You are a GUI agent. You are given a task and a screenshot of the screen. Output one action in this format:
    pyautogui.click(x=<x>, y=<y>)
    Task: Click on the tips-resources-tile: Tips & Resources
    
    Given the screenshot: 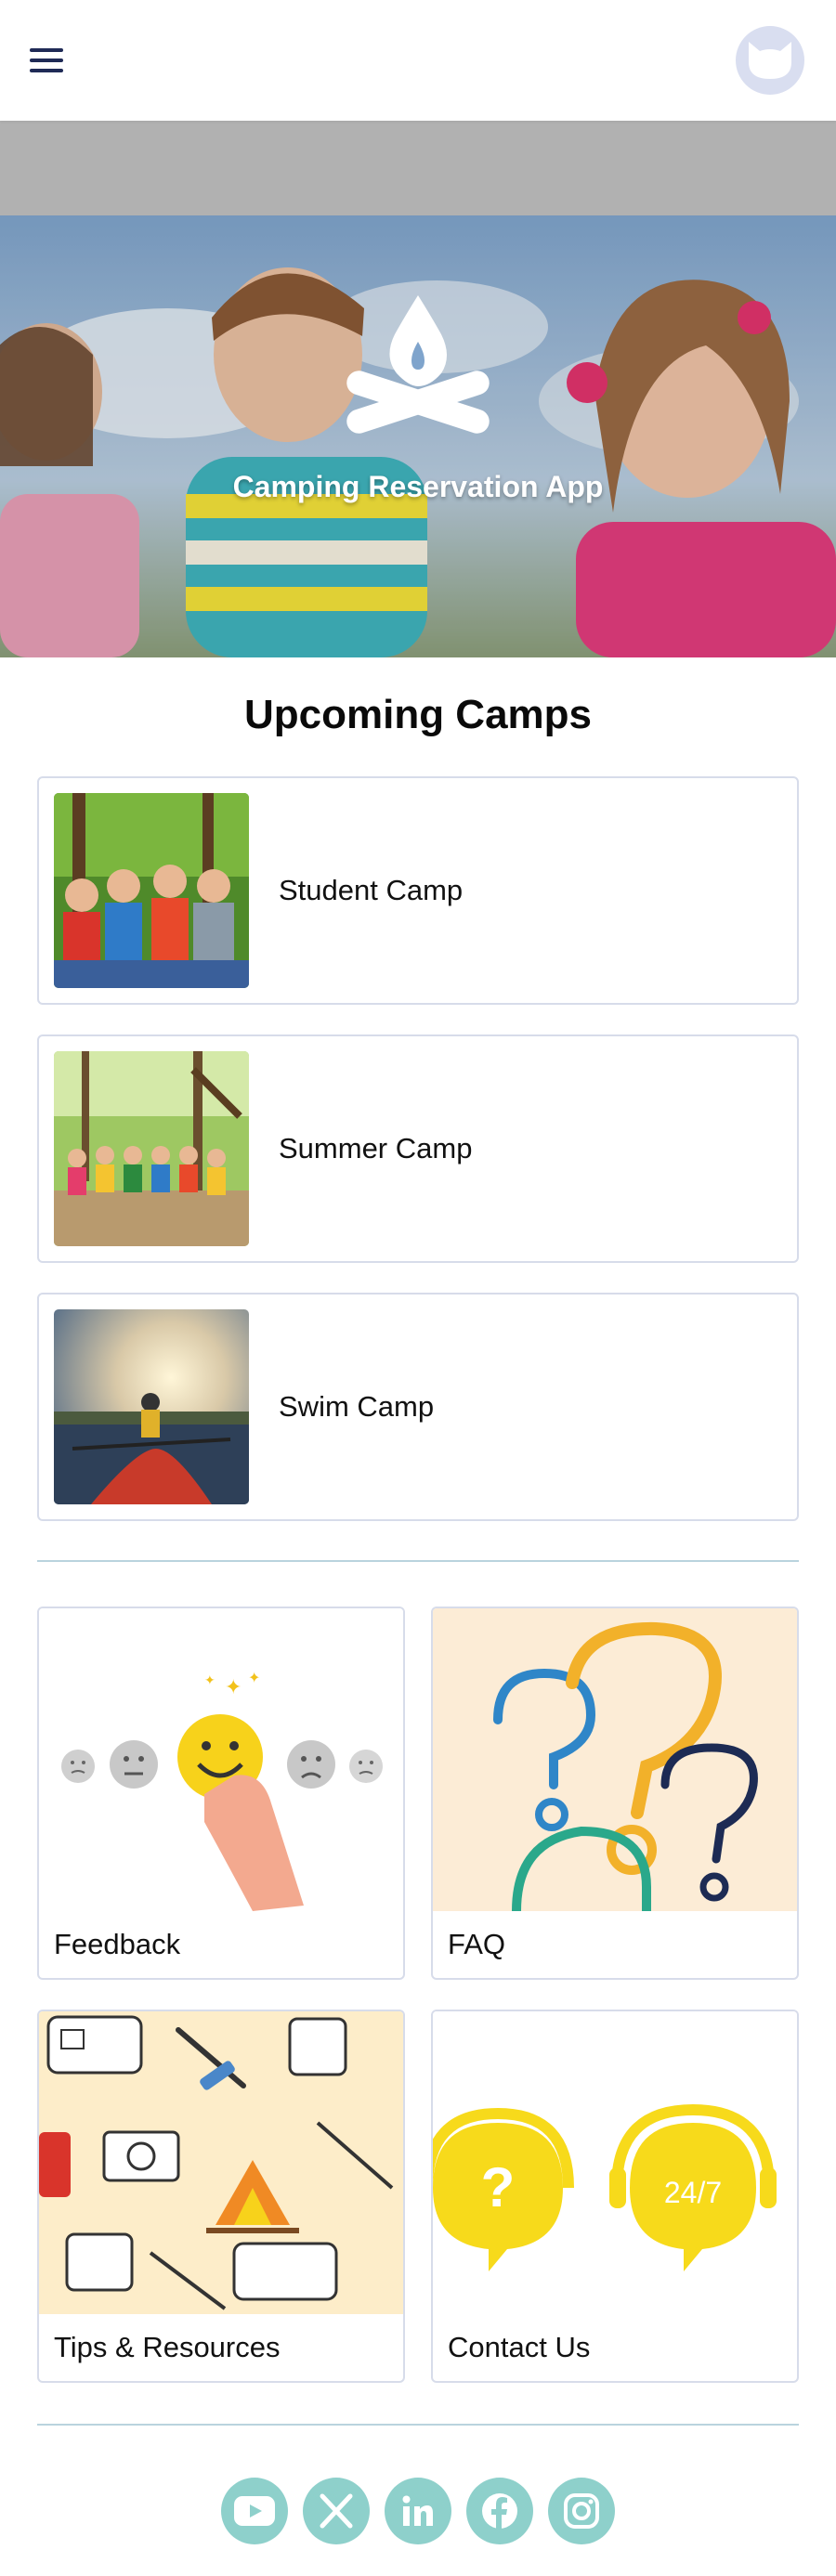 What is the action you would take?
    pyautogui.click(x=221, y=2196)
    